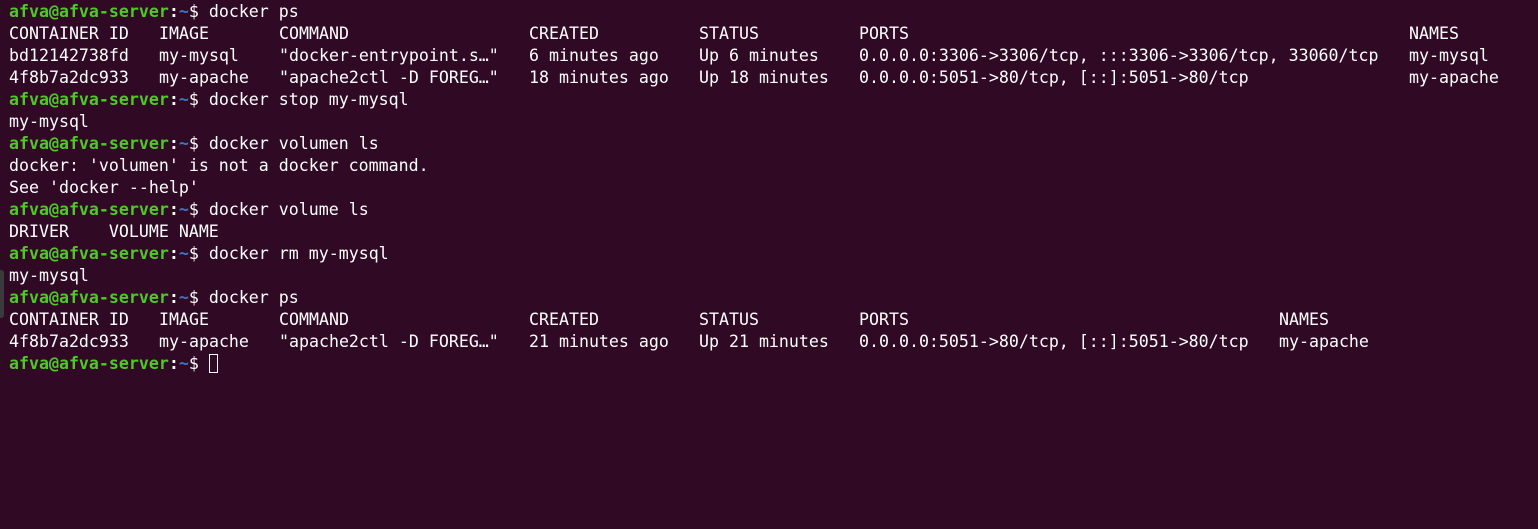 The image size is (1538, 529). I want to click on prompt-line: afva@afva-server:~$ docker volume ls, so click(773, 210).